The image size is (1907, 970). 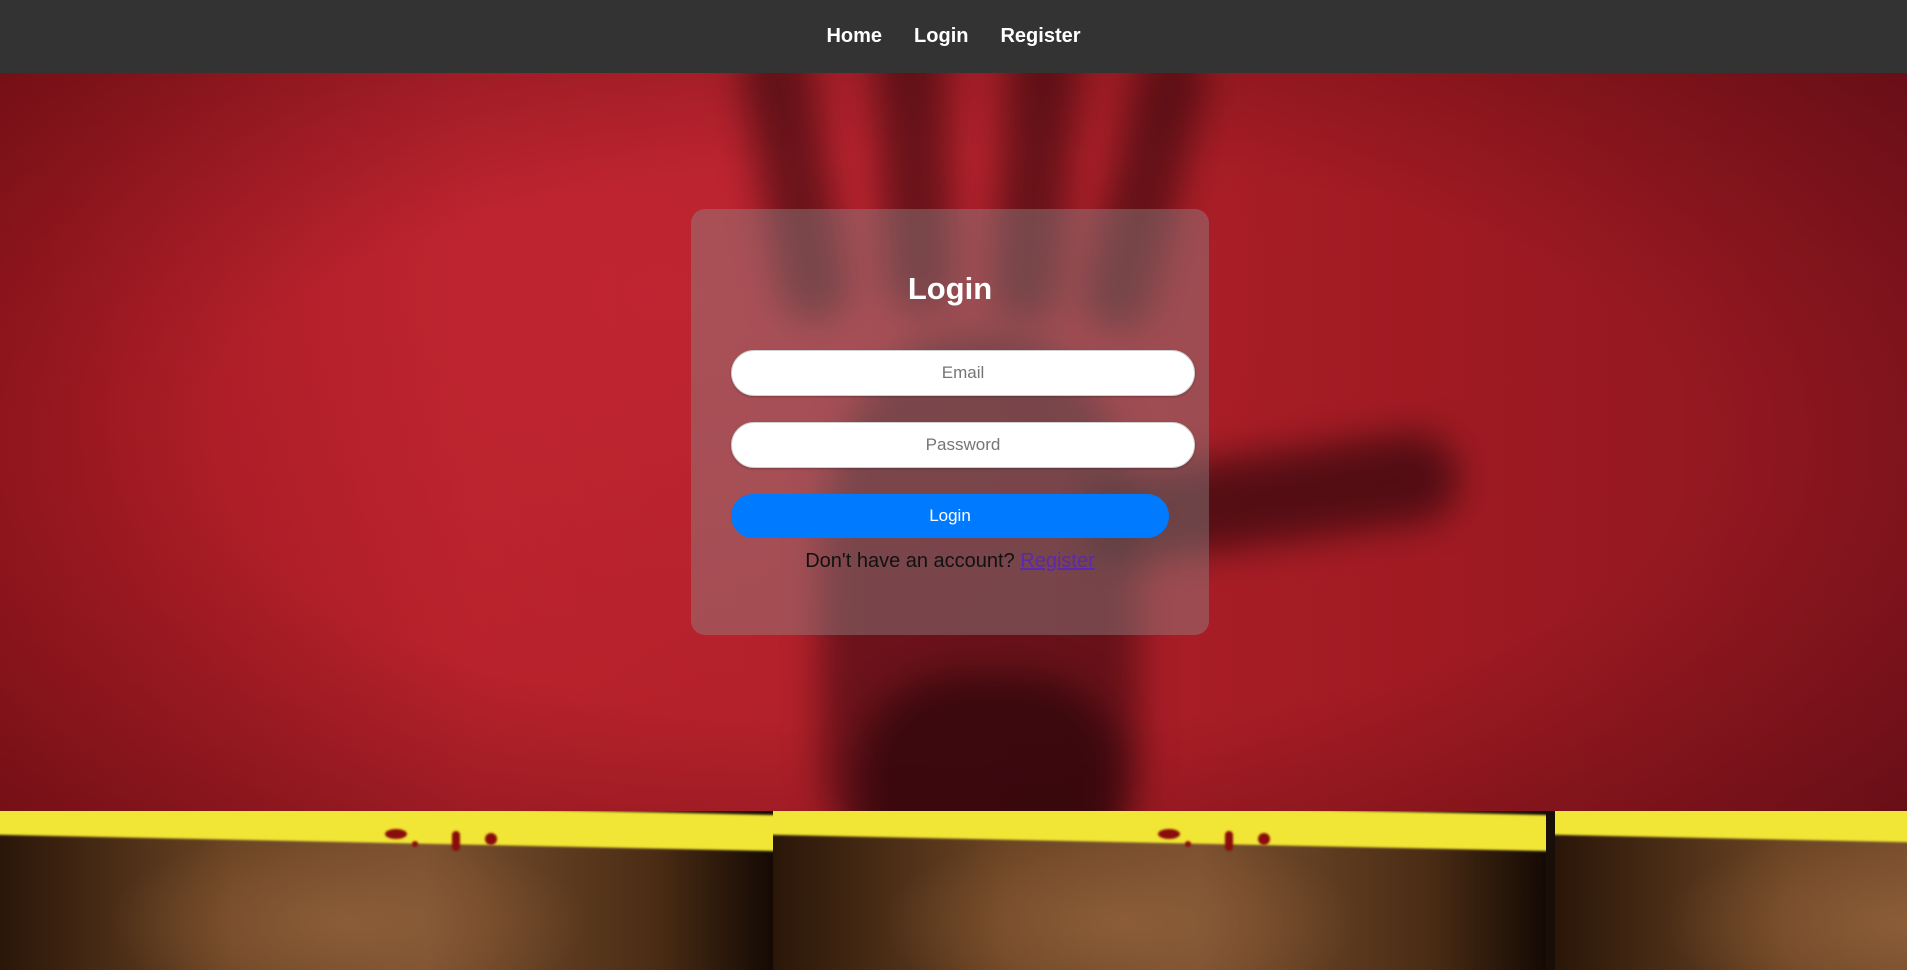 I want to click on nav-link-register: Register, so click(x=1040, y=36).